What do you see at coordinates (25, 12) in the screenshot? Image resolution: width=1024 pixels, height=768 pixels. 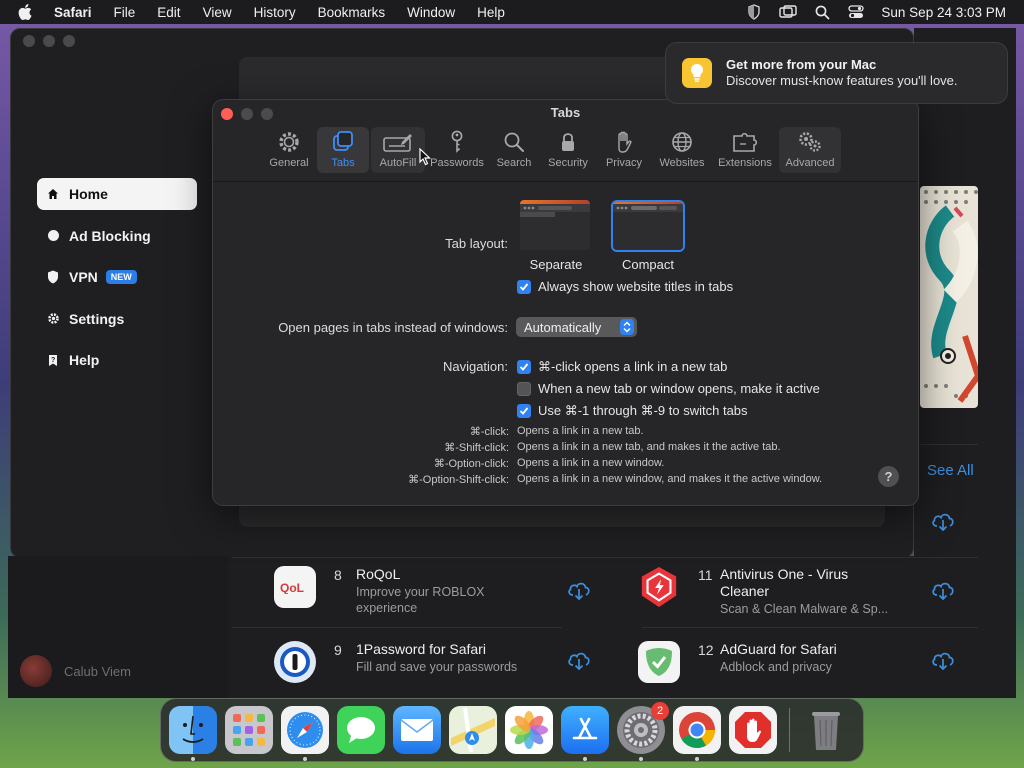 I see `apple-menu-icon` at bounding box center [25, 12].